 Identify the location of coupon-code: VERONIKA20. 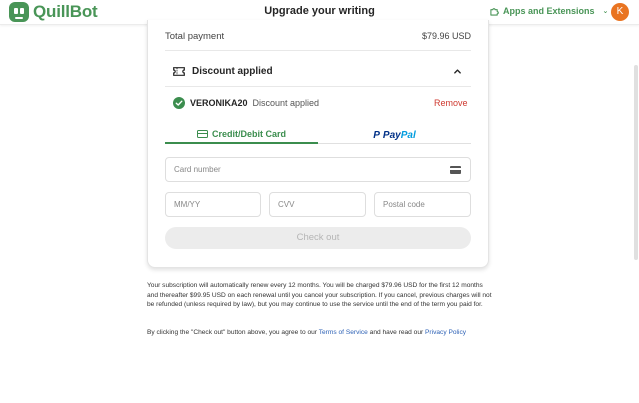
(219, 103).